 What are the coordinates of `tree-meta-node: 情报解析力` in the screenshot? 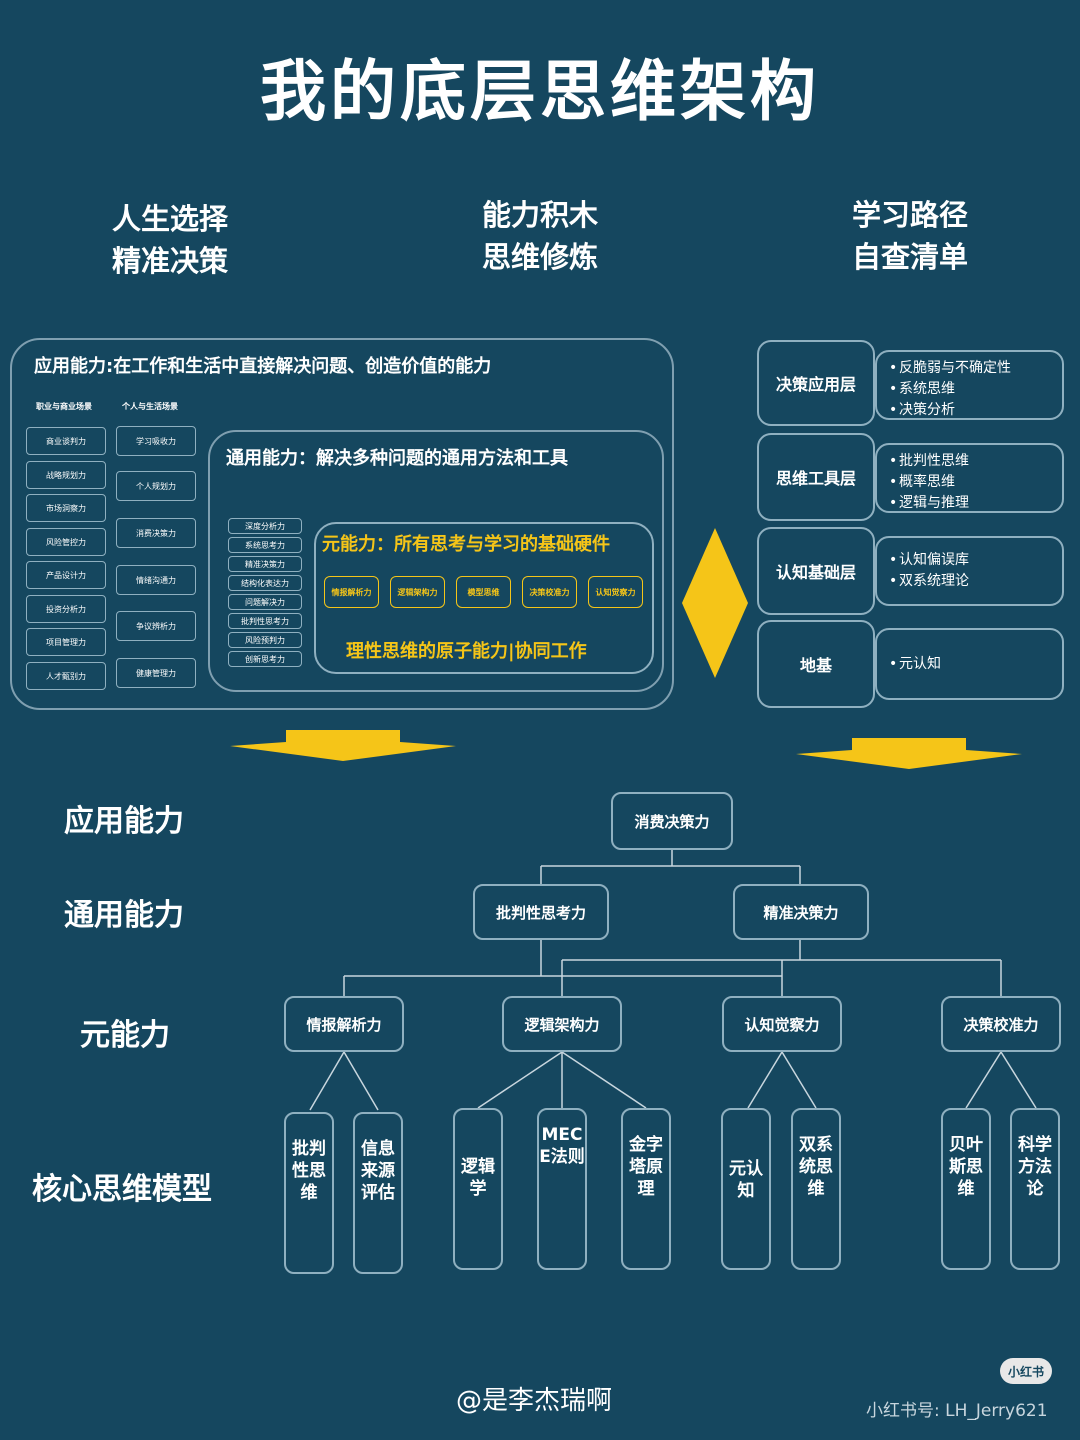 It's located at (344, 1024).